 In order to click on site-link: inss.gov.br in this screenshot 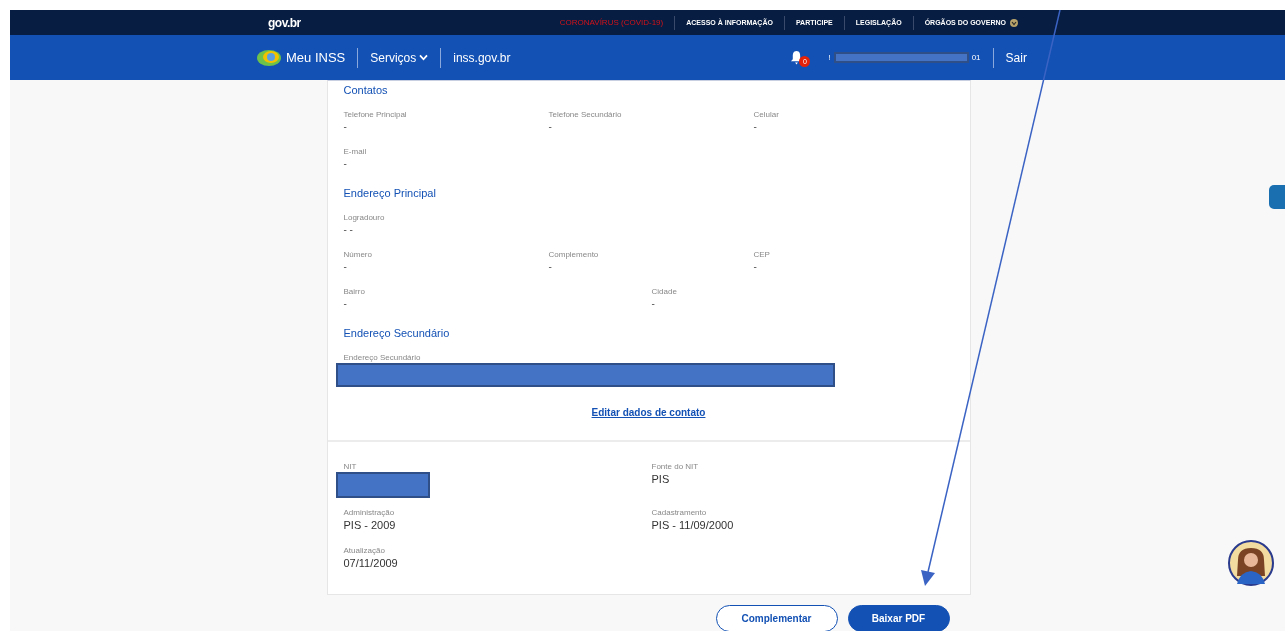, I will do `click(482, 57)`.